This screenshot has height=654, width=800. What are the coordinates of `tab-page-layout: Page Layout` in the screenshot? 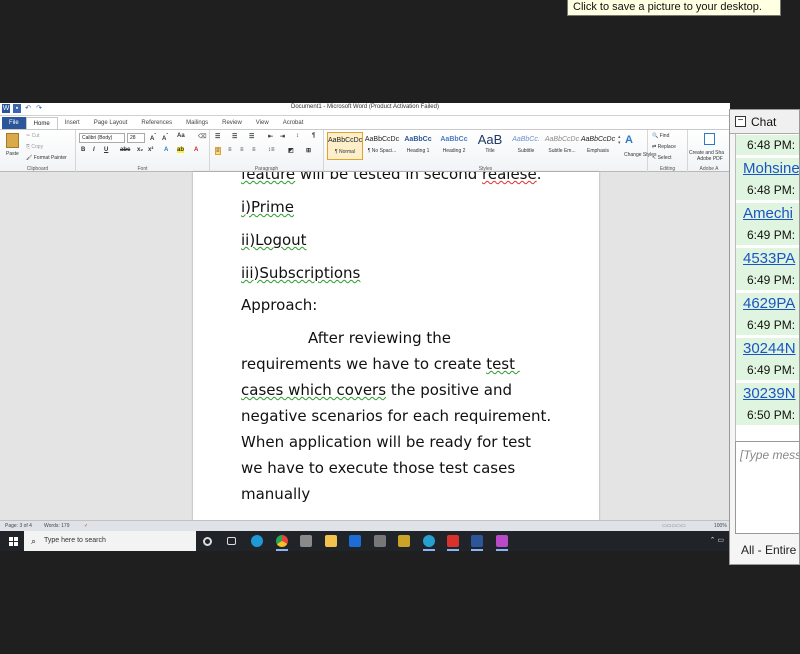 It's located at (111, 123).